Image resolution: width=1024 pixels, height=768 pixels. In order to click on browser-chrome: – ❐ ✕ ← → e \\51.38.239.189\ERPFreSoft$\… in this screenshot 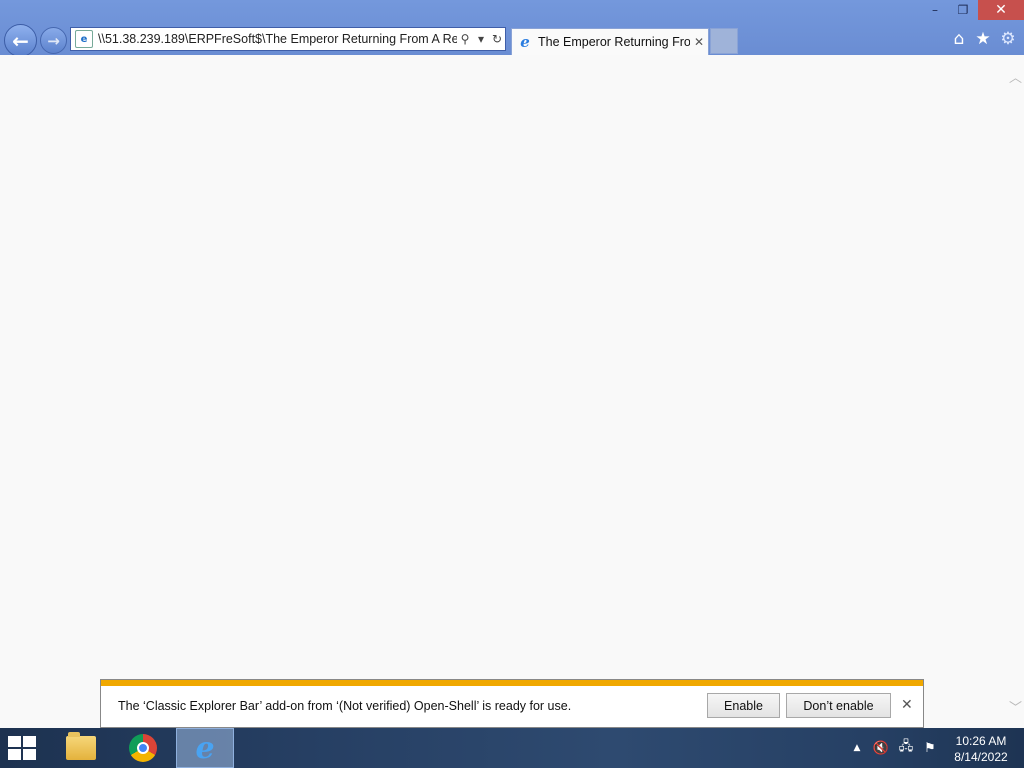, I will do `click(512, 28)`.